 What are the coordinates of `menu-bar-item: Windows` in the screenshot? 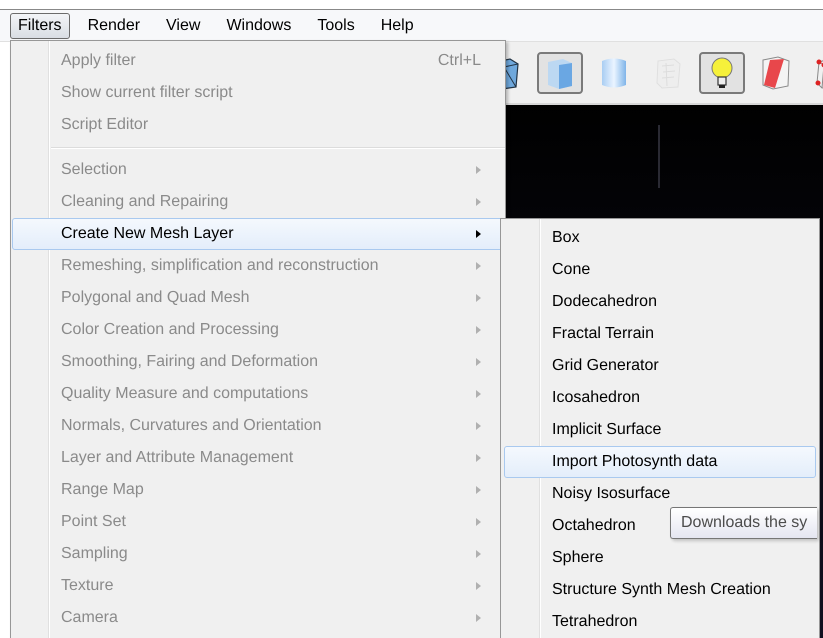 It's located at (259, 25).